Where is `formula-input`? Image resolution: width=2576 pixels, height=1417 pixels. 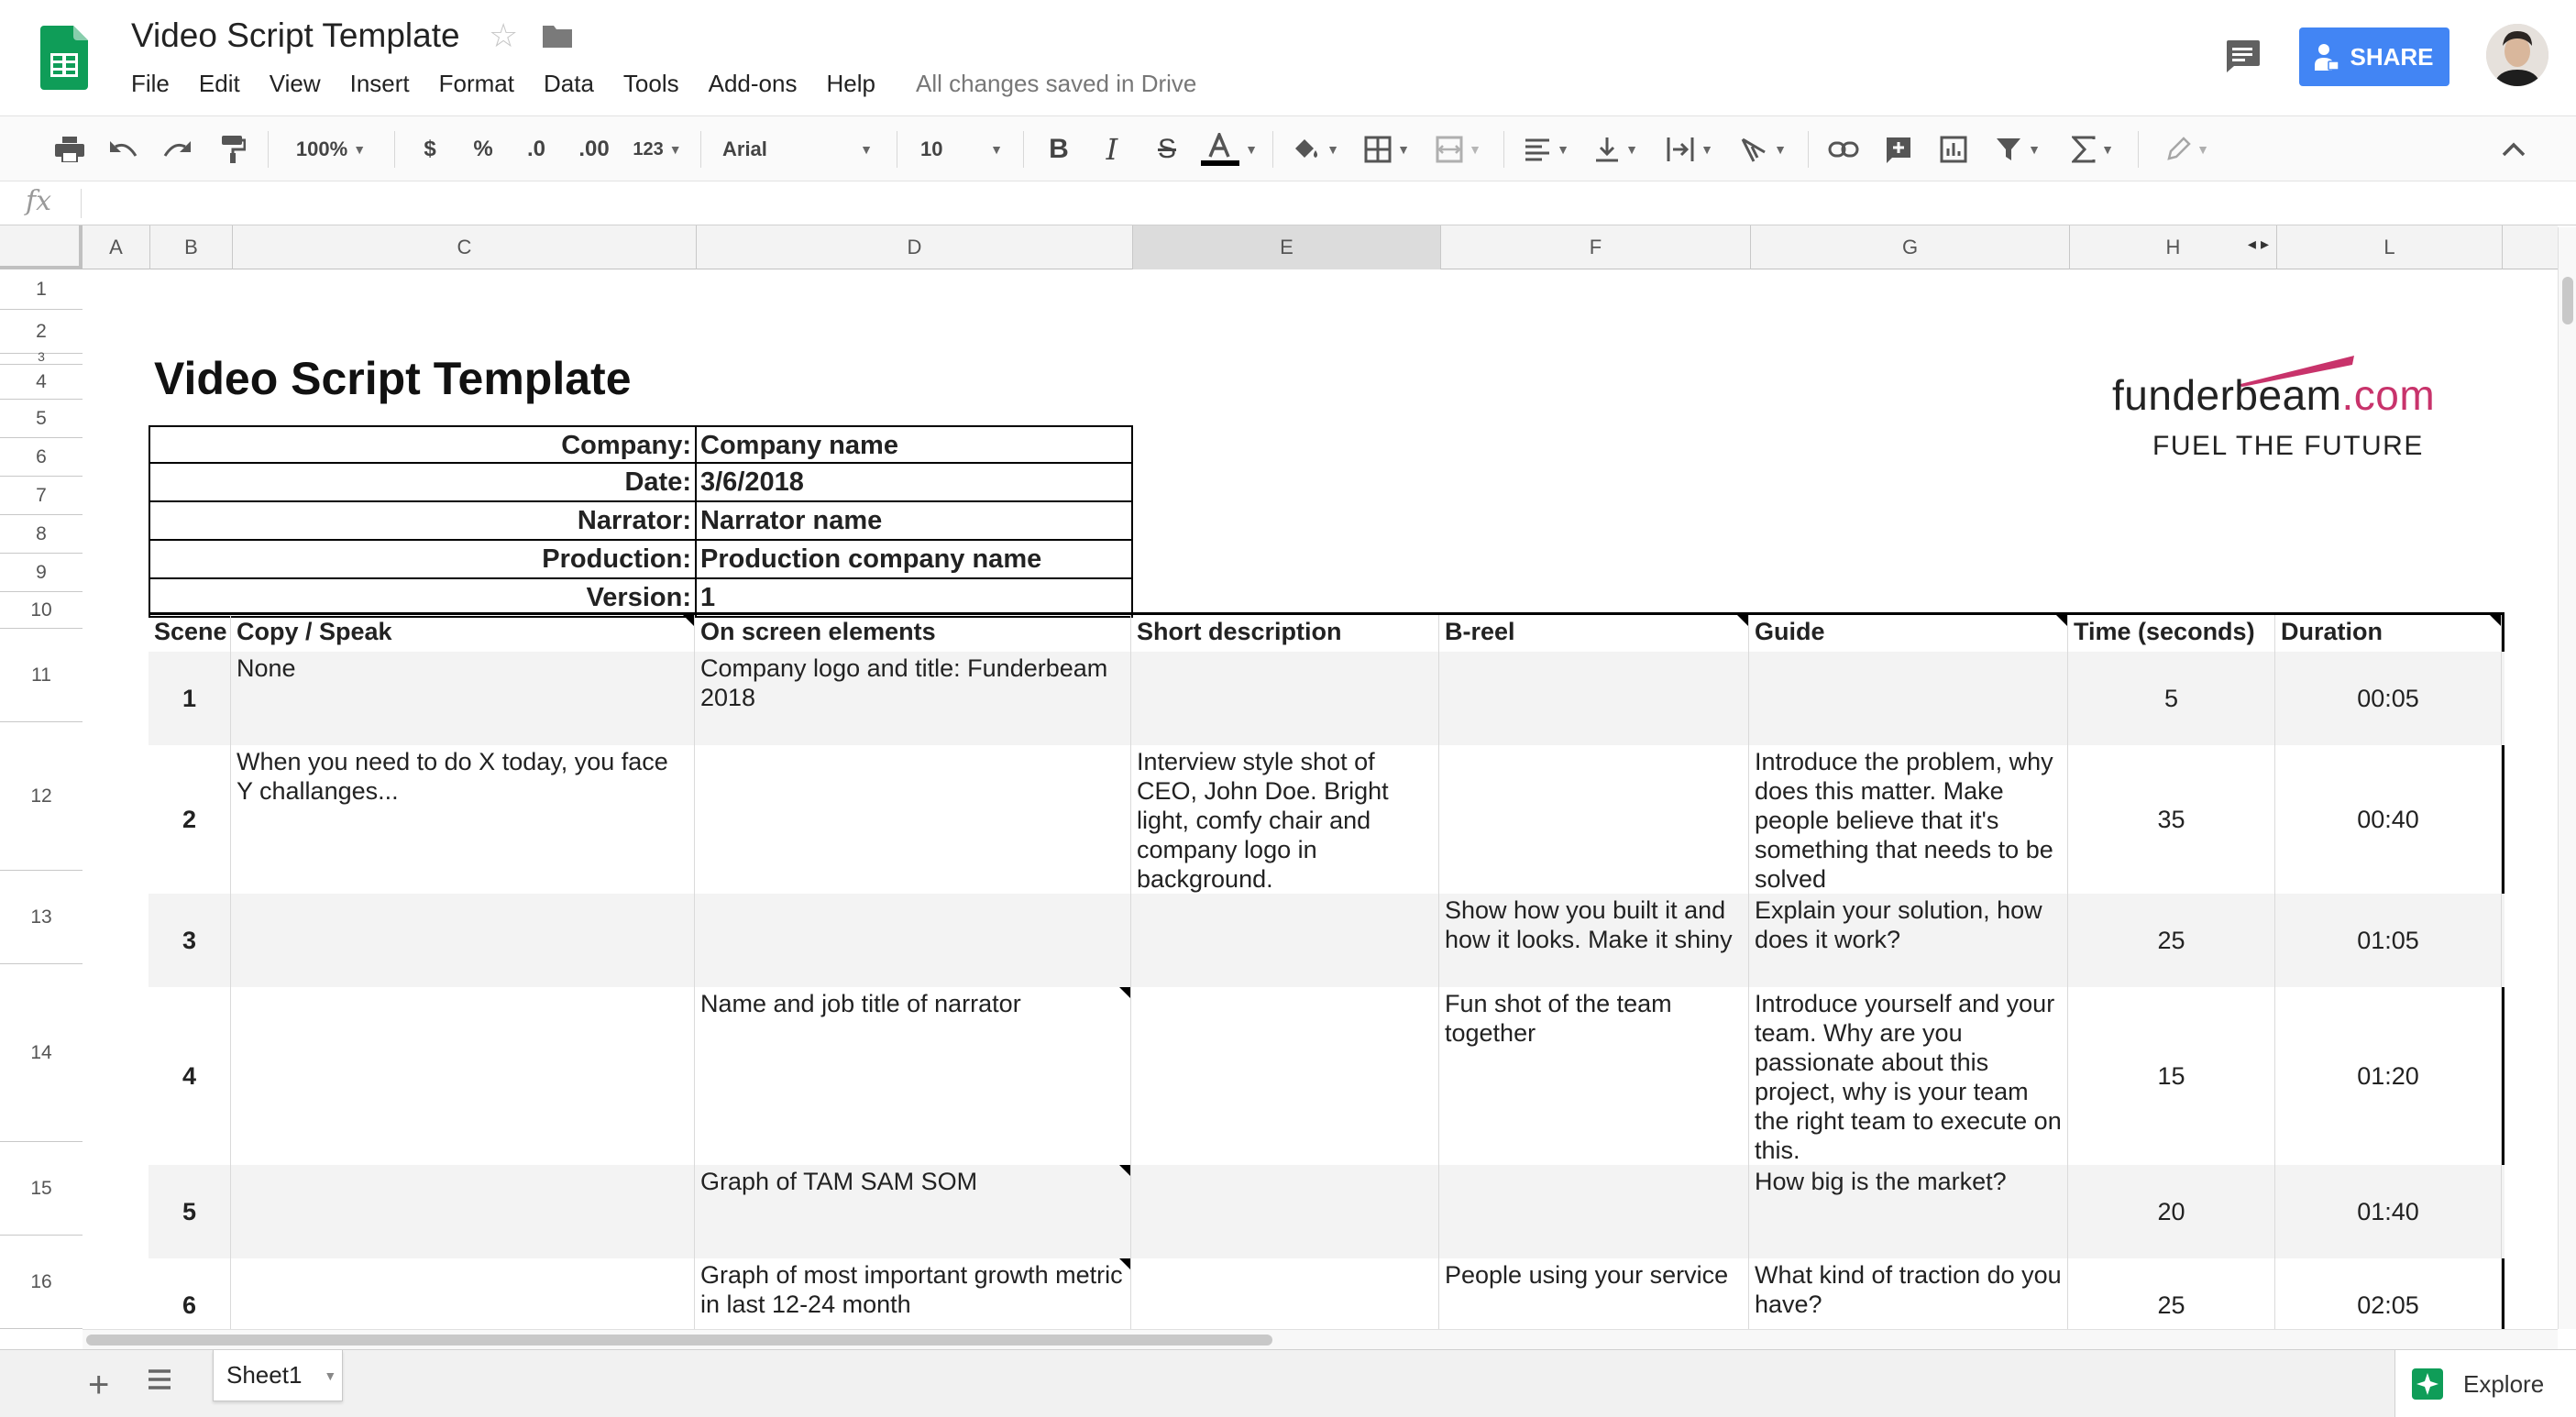 formula-input is located at coordinates (1321, 202).